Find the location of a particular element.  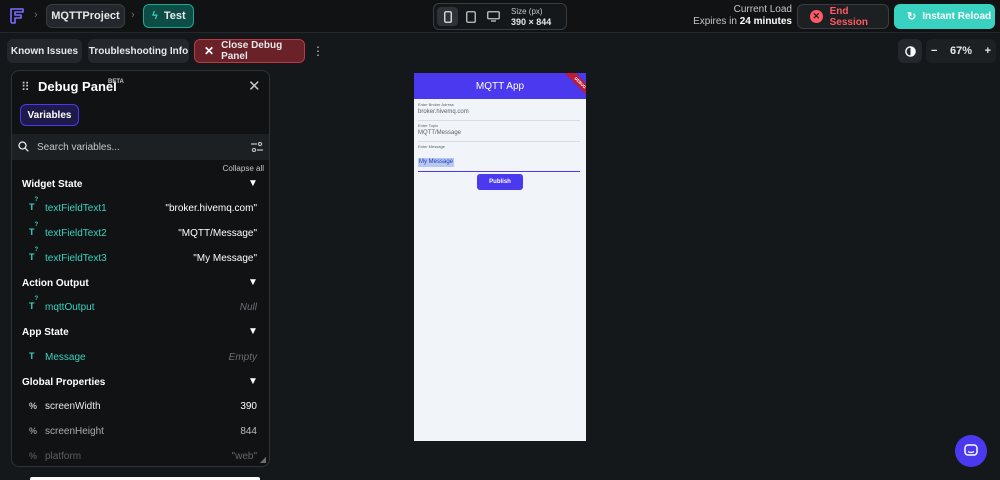

more-options-icon: ⋮ is located at coordinates (318, 51).